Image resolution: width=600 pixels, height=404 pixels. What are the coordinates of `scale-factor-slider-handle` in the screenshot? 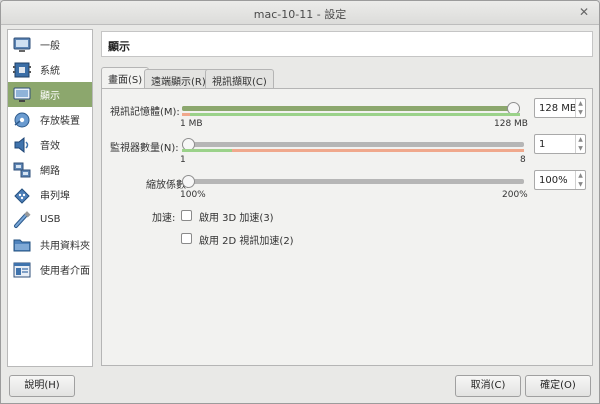 It's located at (188, 181).